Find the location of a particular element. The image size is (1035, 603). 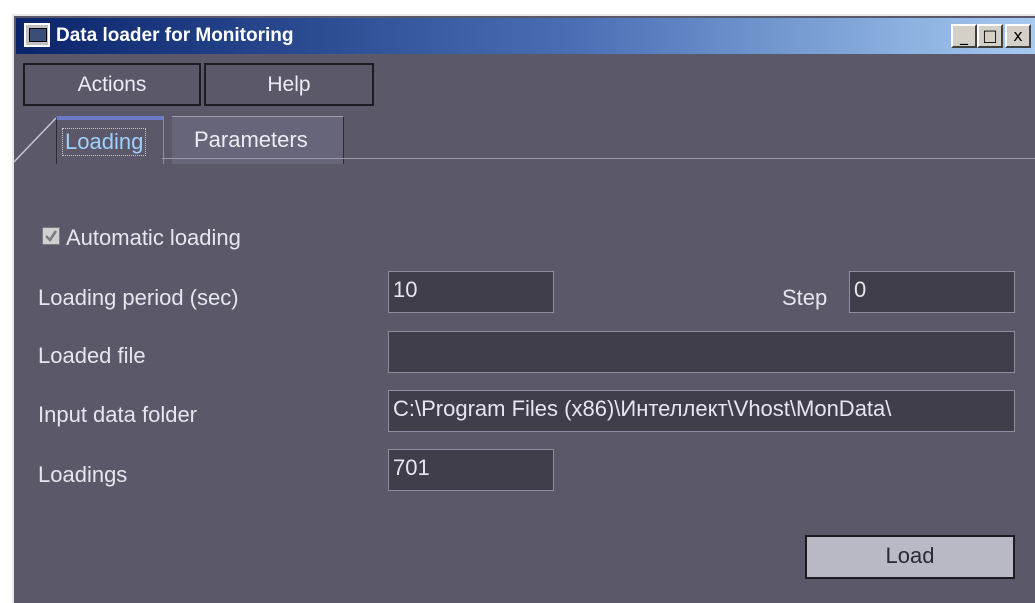

tab-loading-label: Loading is located at coordinates (104, 142).